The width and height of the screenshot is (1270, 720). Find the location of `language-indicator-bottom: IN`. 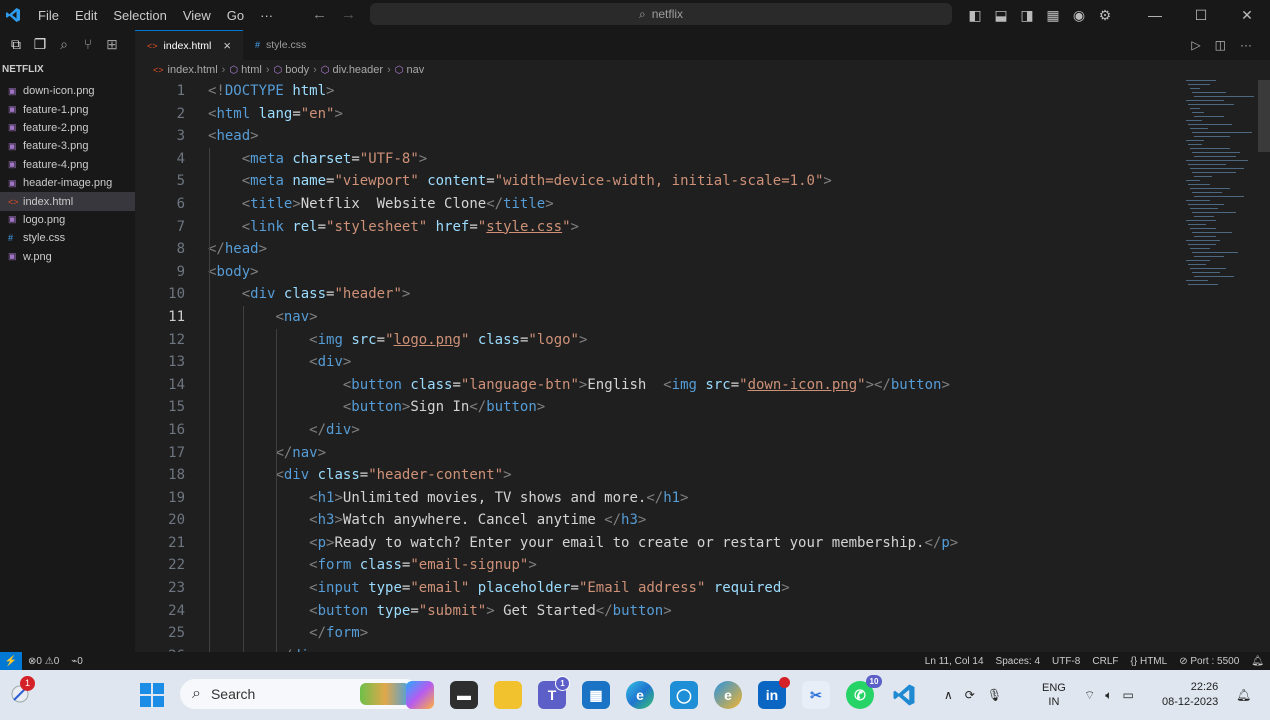

language-indicator-bottom: IN is located at coordinates (1053, 702).